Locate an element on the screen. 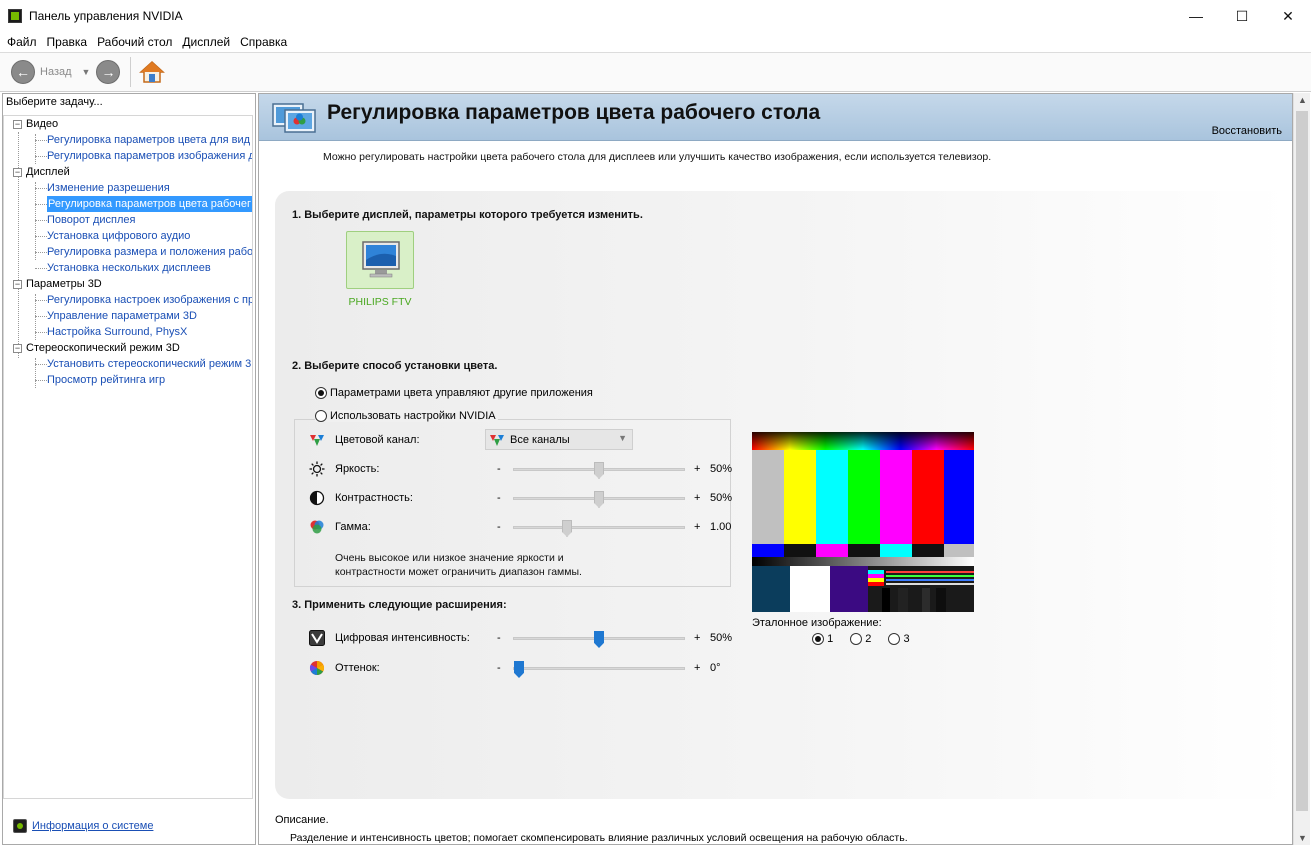 This screenshot has width=1311, height=851. radio-other-apps is located at coordinates (321, 393).